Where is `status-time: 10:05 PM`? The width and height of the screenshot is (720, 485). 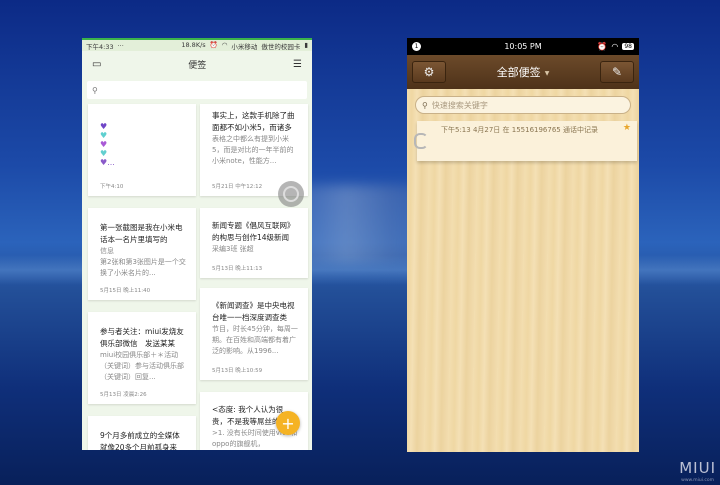 status-time: 10:05 PM is located at coordinates (523, 46).